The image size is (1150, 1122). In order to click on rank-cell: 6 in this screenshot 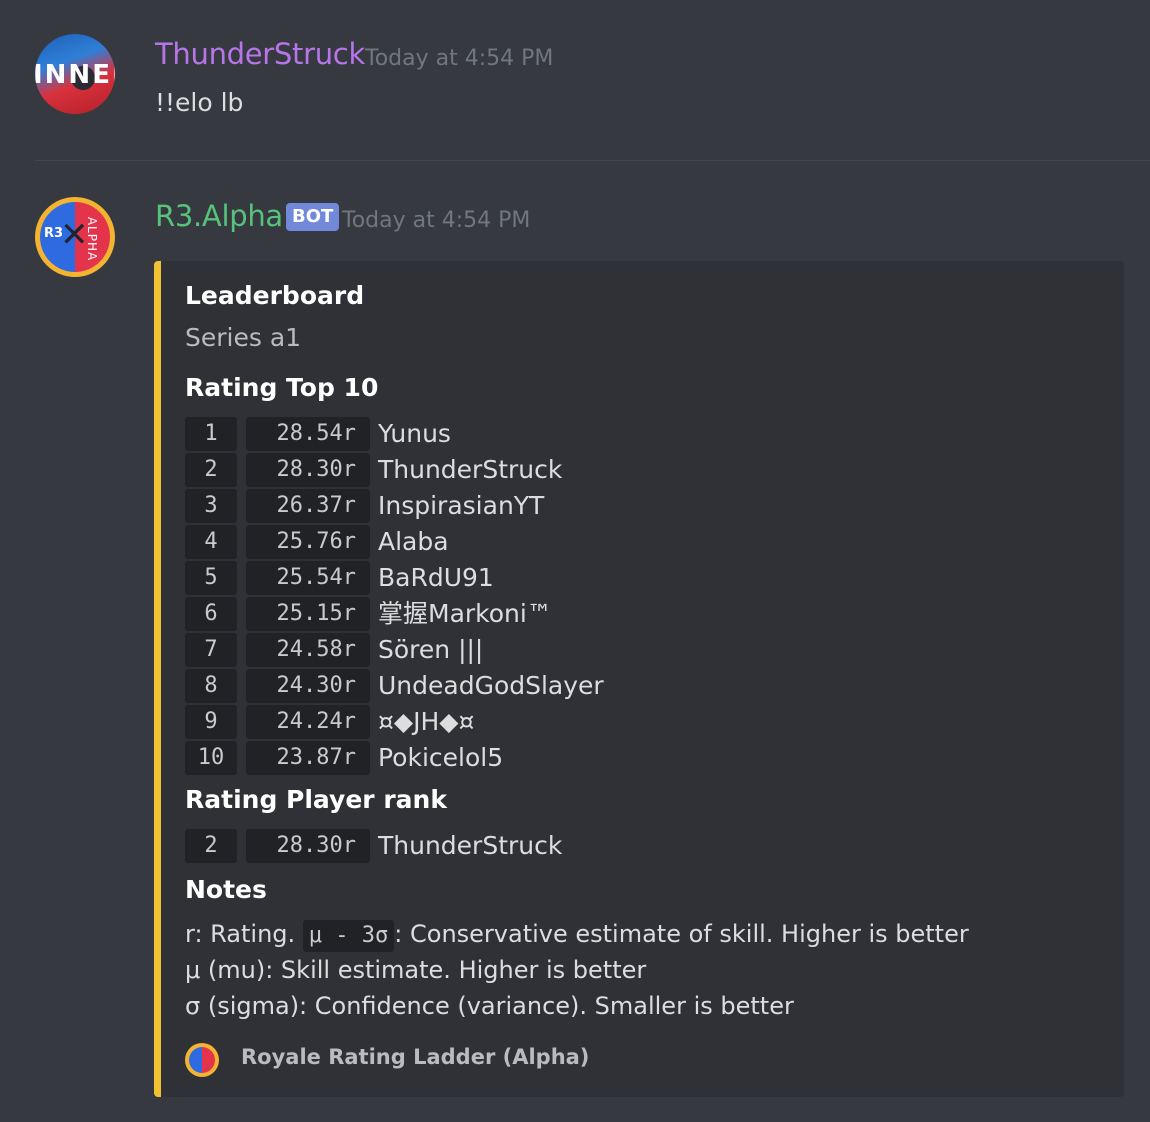, I will do `click(211, 614)`.